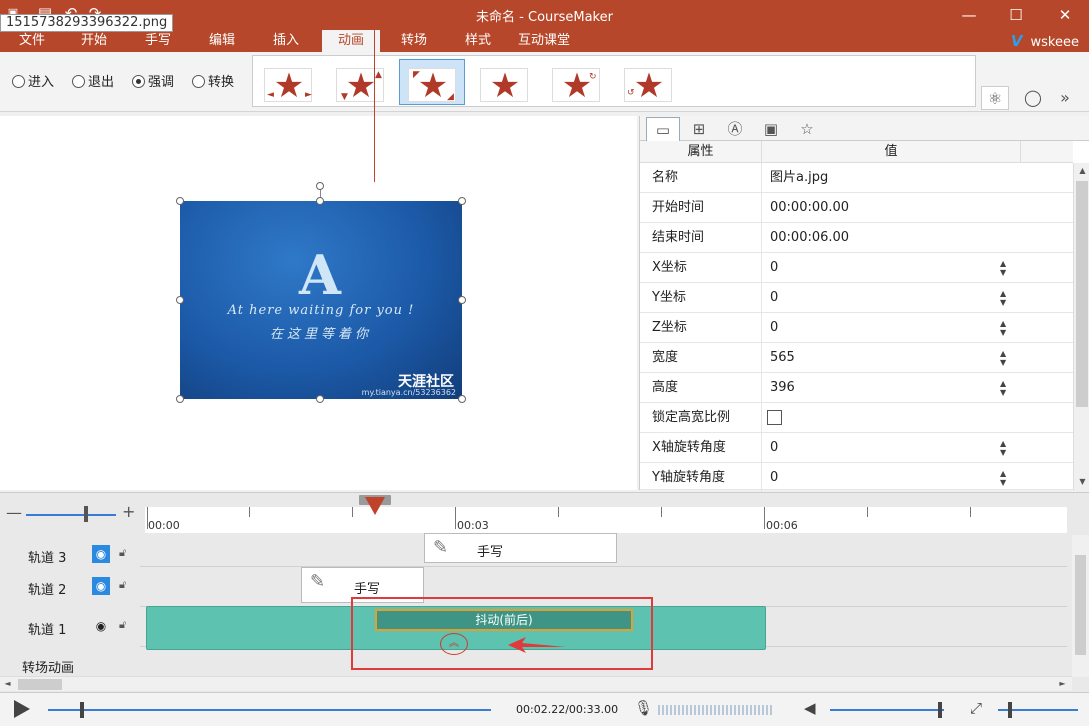  I want to click on track-2-header: 轨道 2 ◉ 🔓︎, so click(70, 587).